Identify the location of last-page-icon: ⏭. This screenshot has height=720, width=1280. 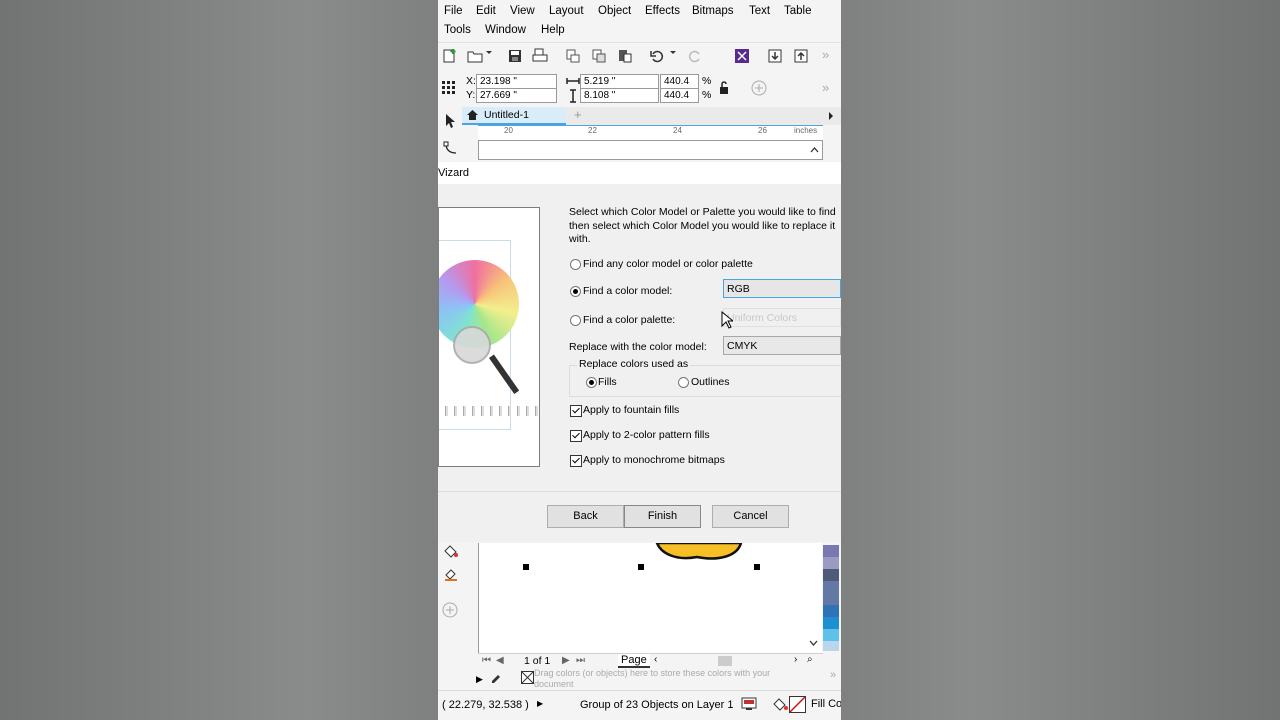
(580, 660).